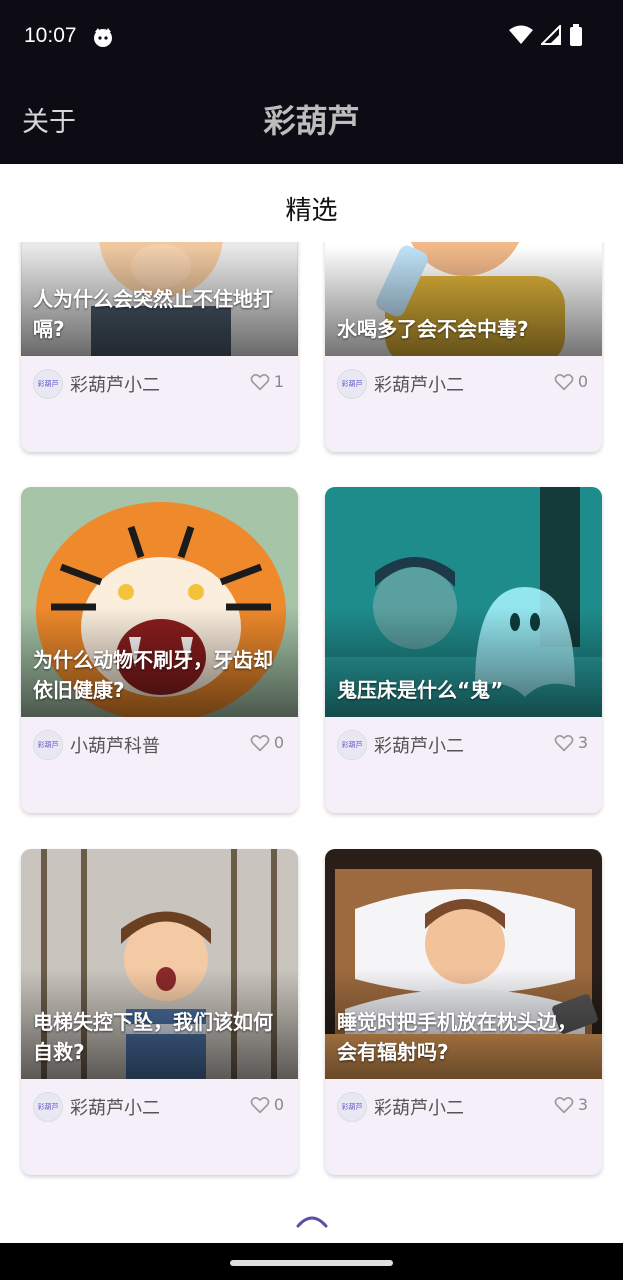 The image size is (623, 1280). I want to click on home-indicator, so click(311, 1263).